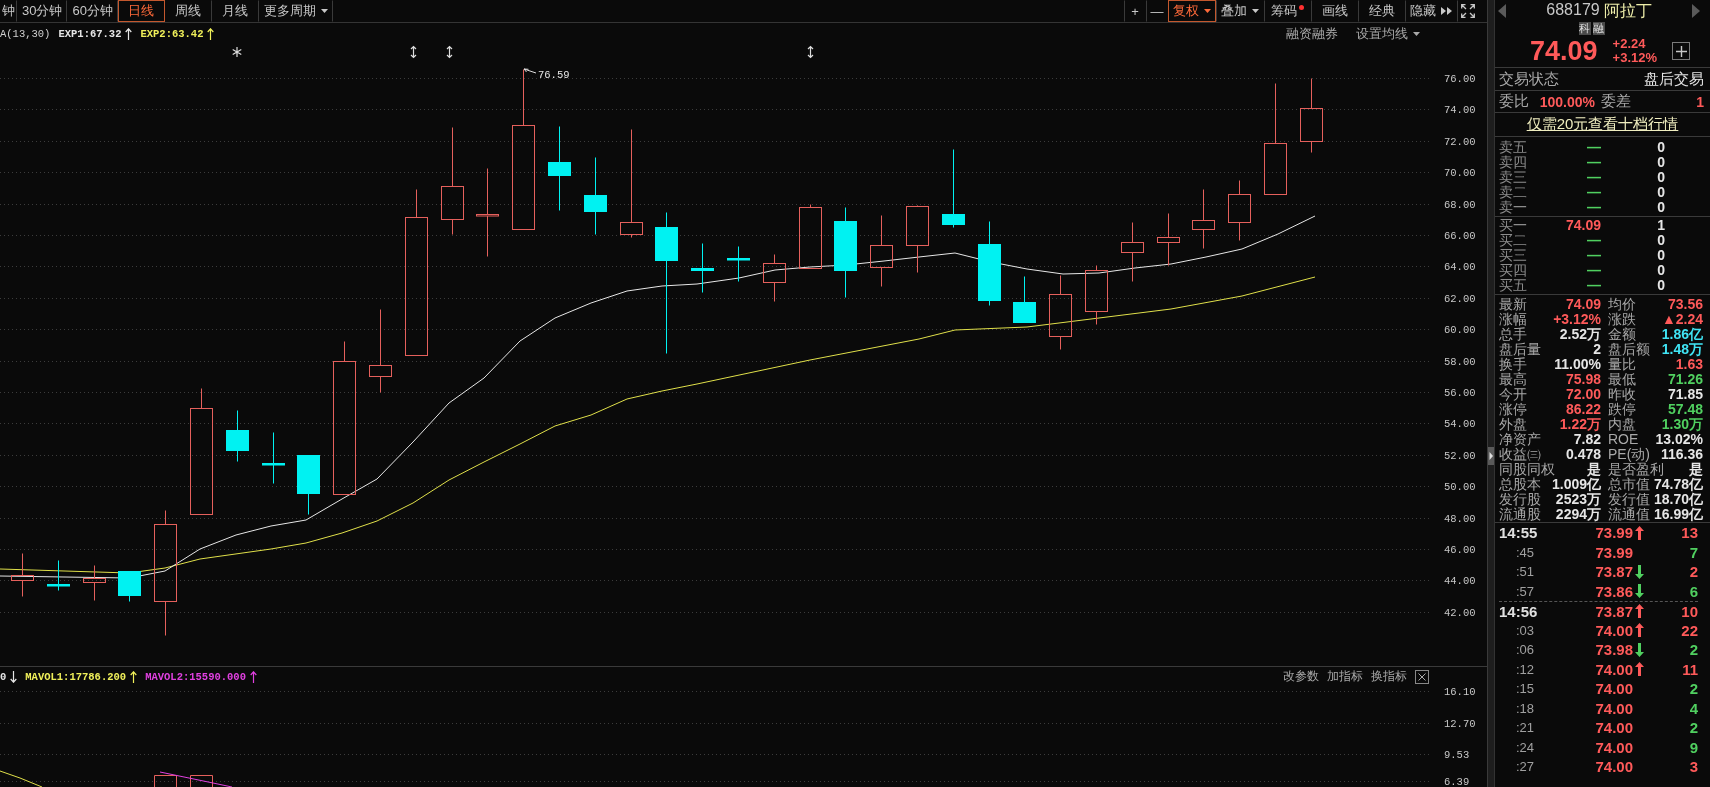  Describe the element at coordinates (1460, 236) in the screenshot. I see `price-axis-label: 66.00` at that location.